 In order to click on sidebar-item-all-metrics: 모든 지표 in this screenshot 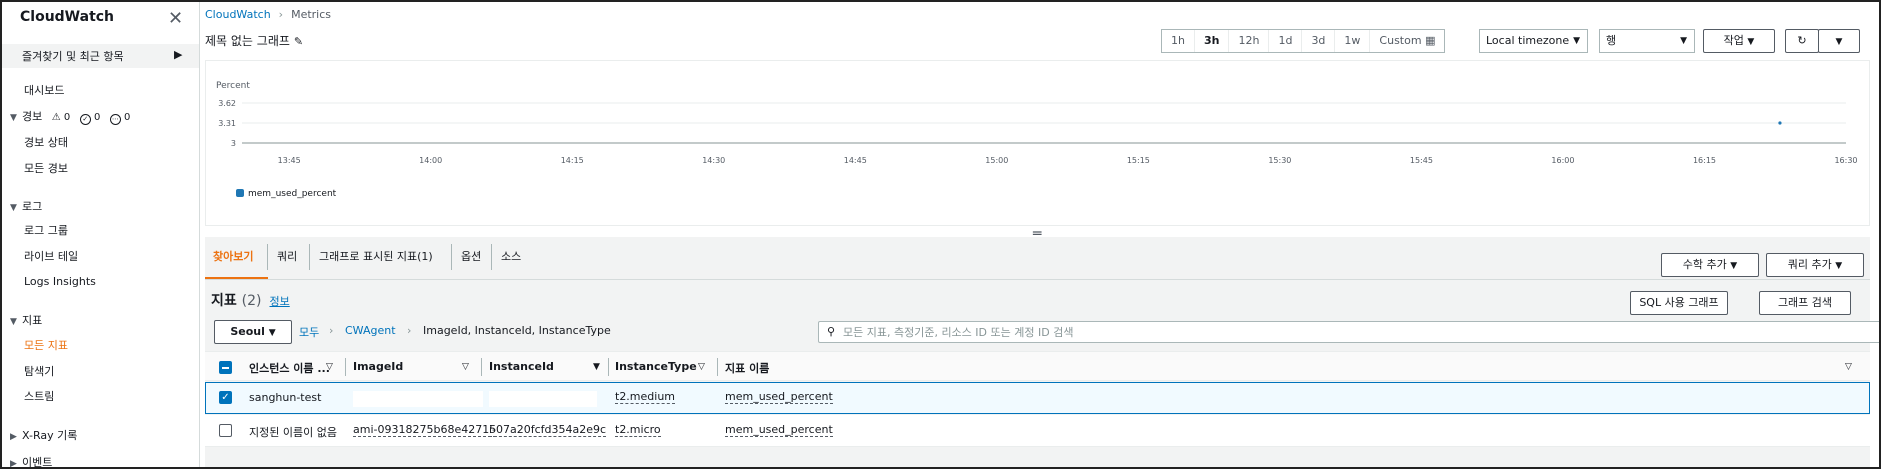, I will do `click(46, 345)`.